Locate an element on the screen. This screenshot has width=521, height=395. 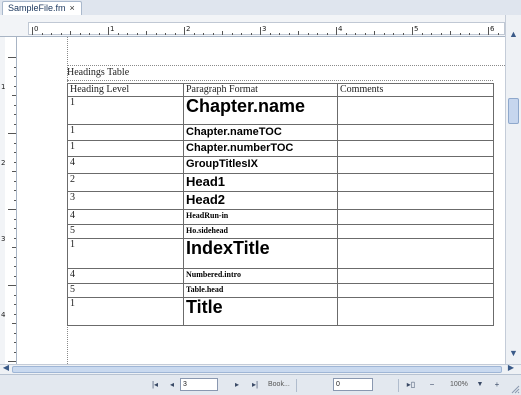
ruler-number: 1 is located at coordinates (112, 29).